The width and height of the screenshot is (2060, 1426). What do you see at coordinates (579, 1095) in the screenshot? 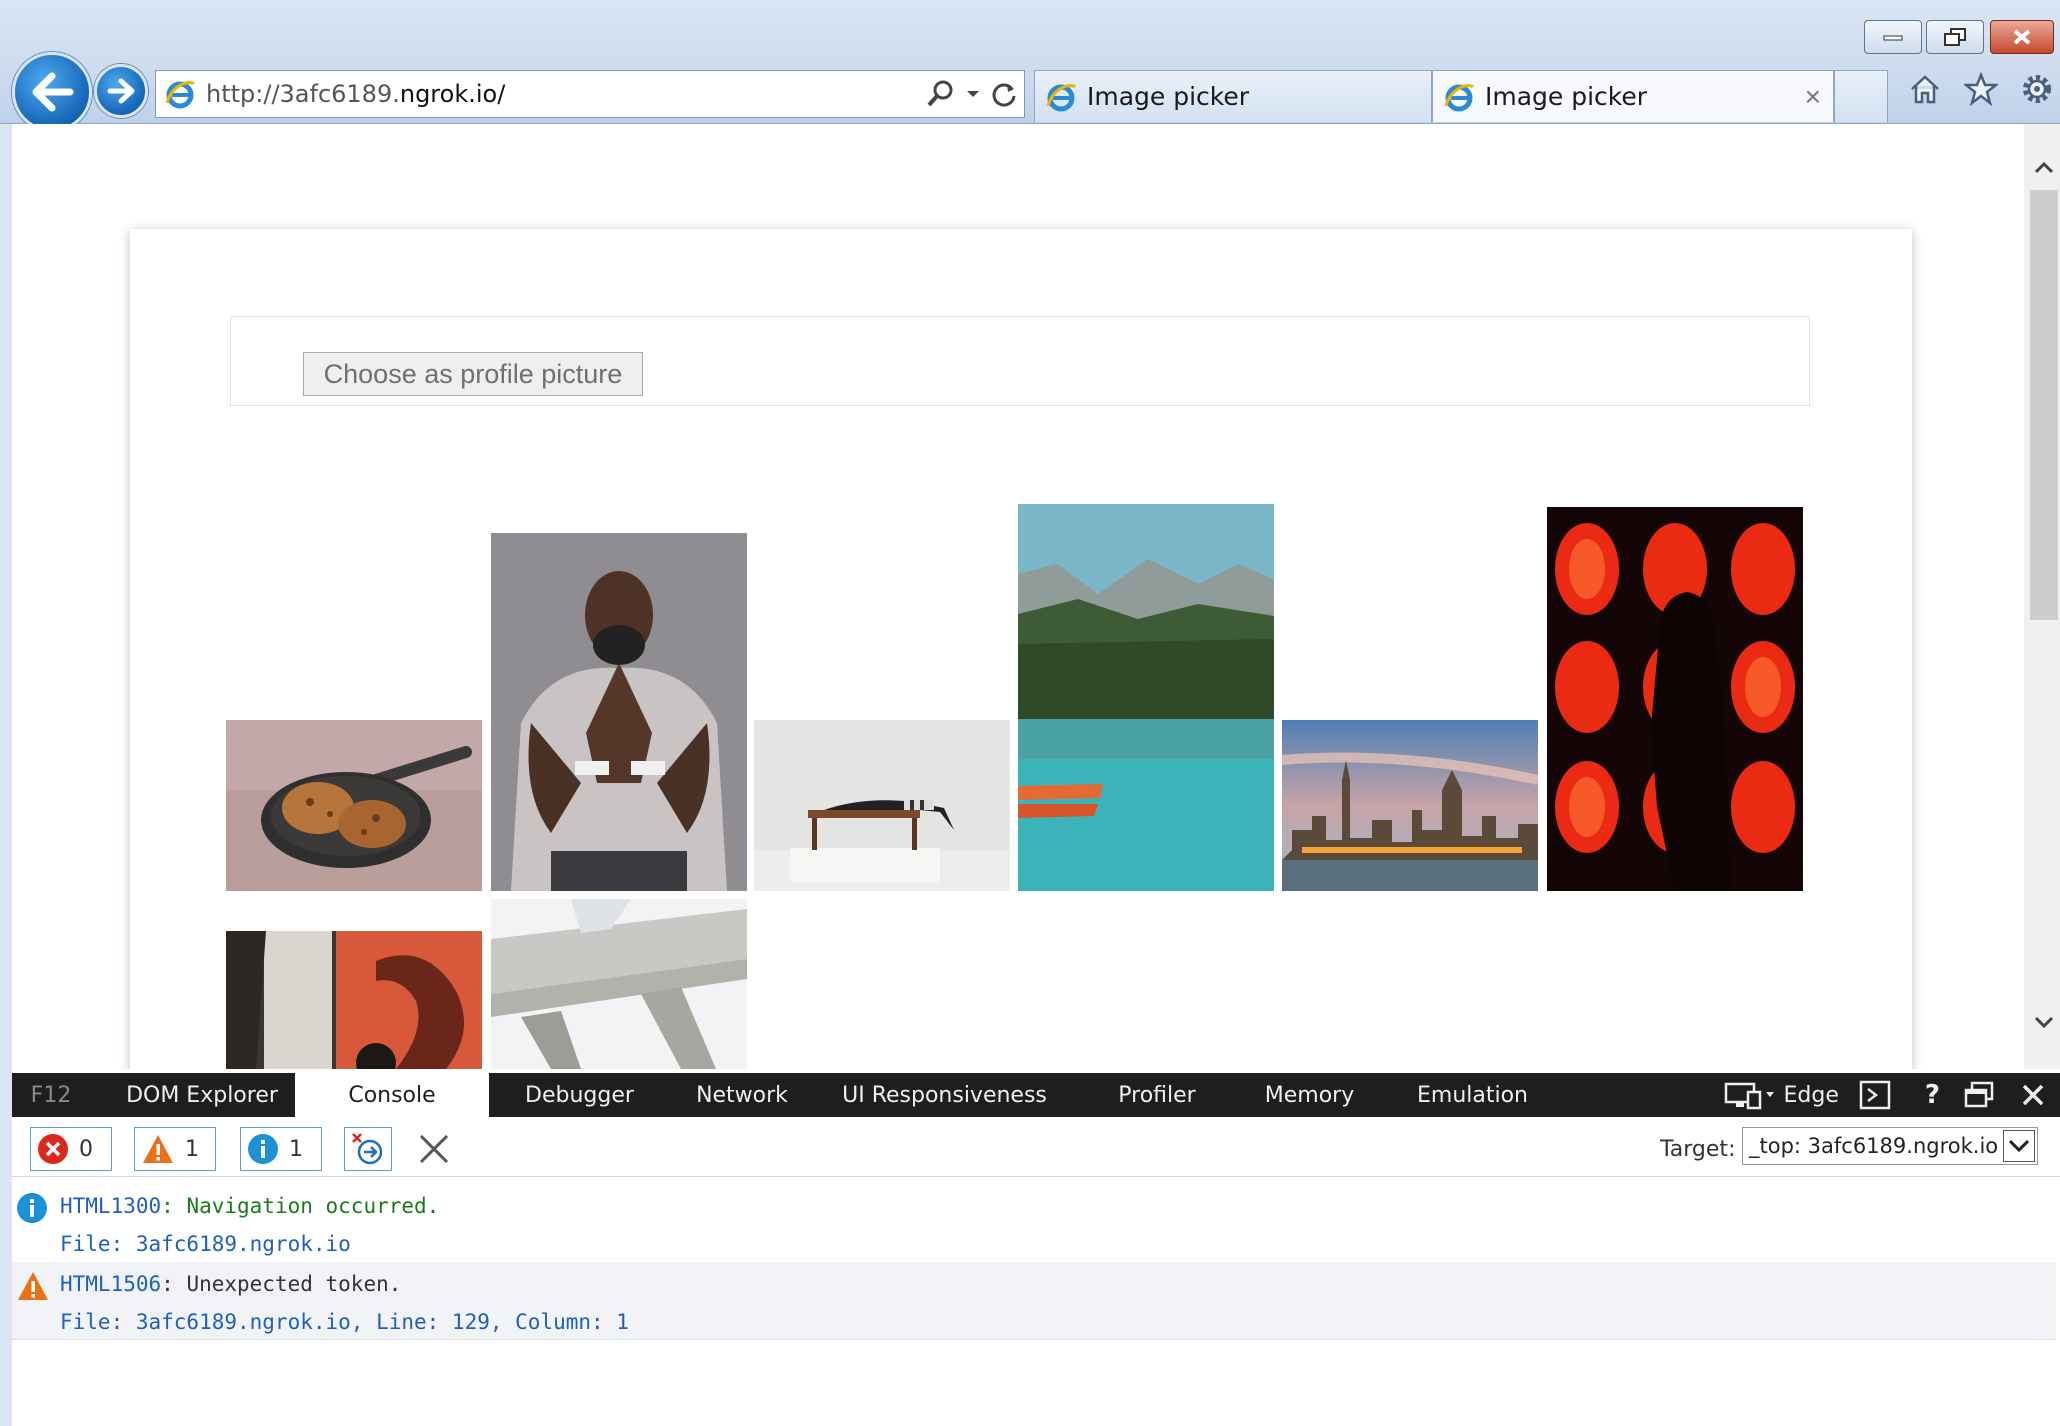
I see `tab-debugger: Debugger` at bounding box center [579, 1095].